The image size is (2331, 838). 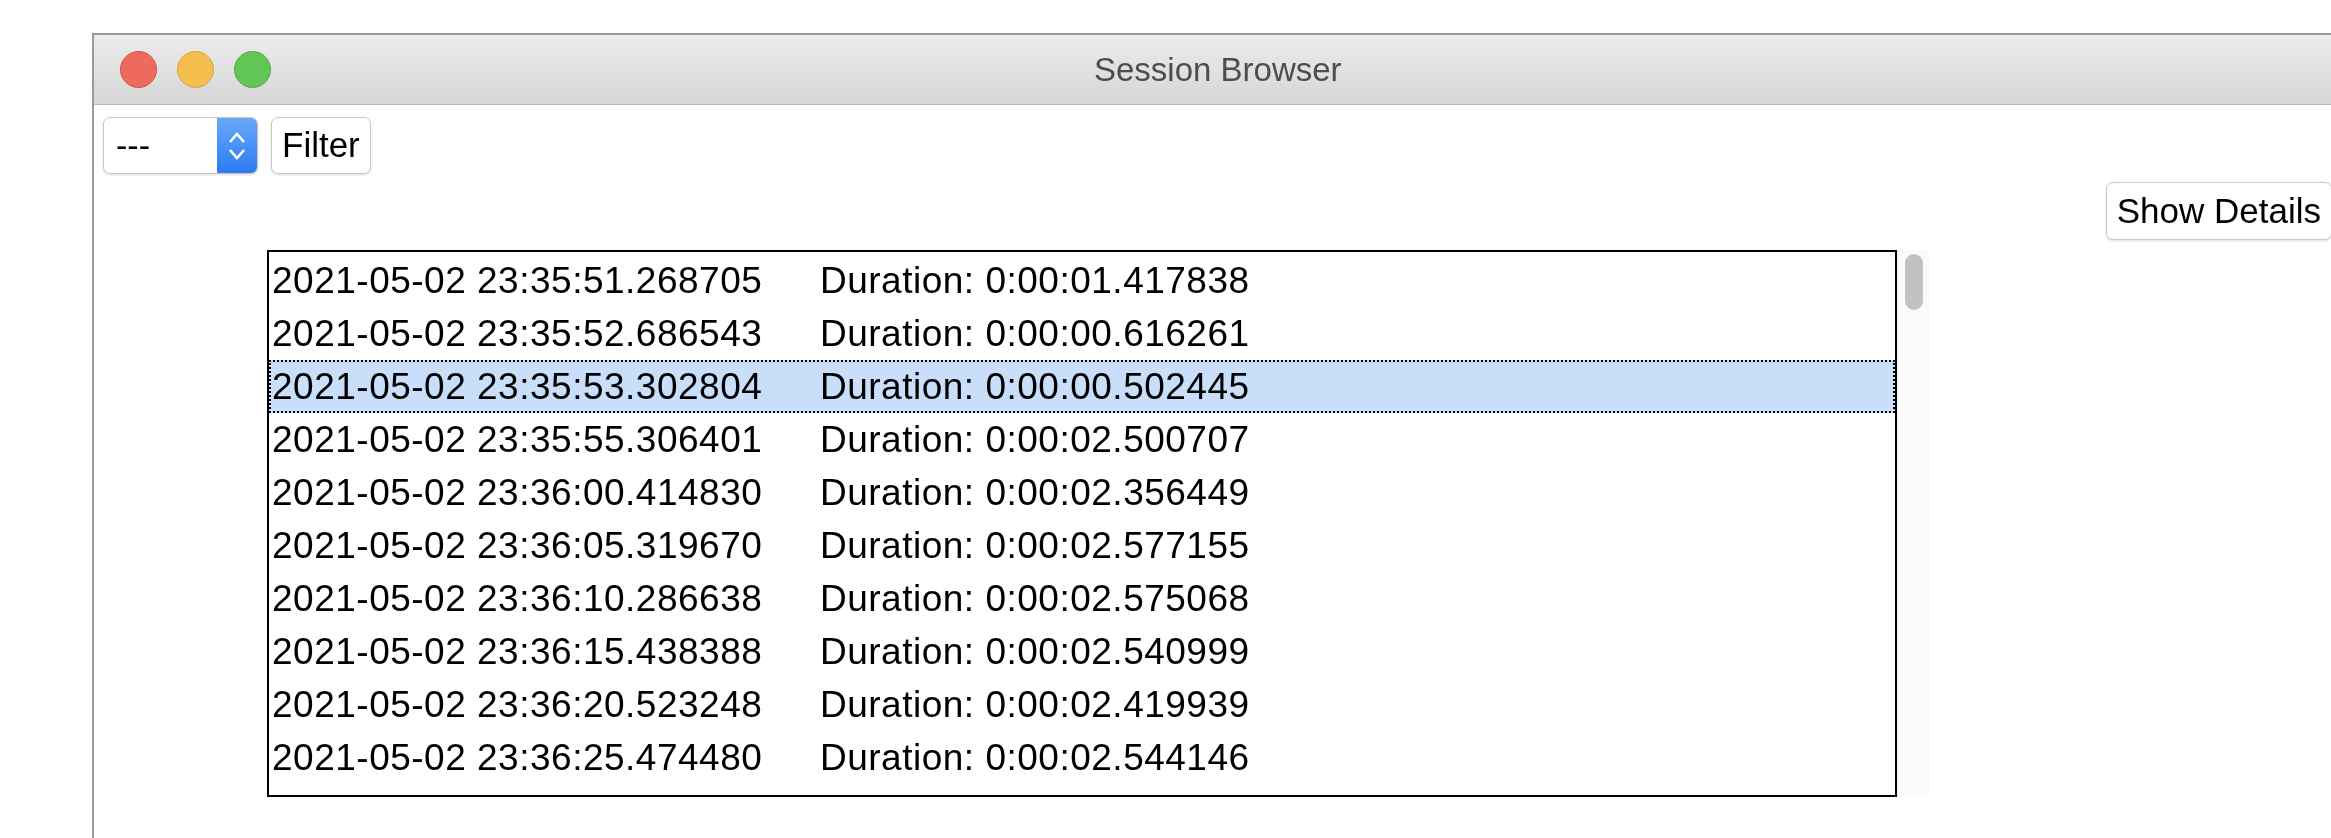 What do you see at coordinates (2218, 211) in the screenshot?
I see `show-details-button: Show Details` at bounding box center [2218, 211].